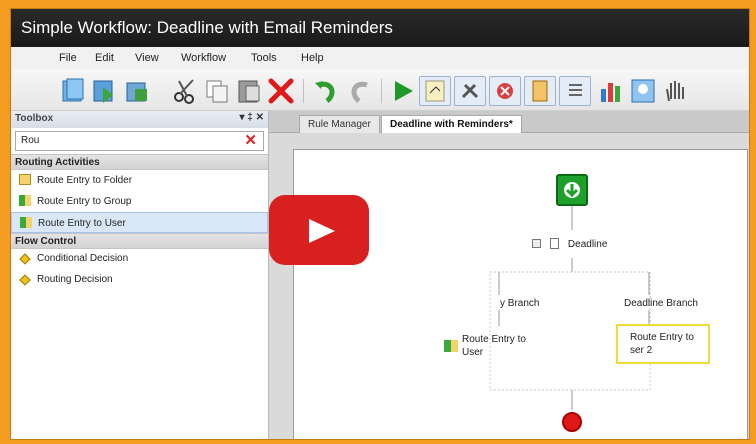 This screenshot has width=756, height=444. I want to click on chart-icon, so click(611, 91).